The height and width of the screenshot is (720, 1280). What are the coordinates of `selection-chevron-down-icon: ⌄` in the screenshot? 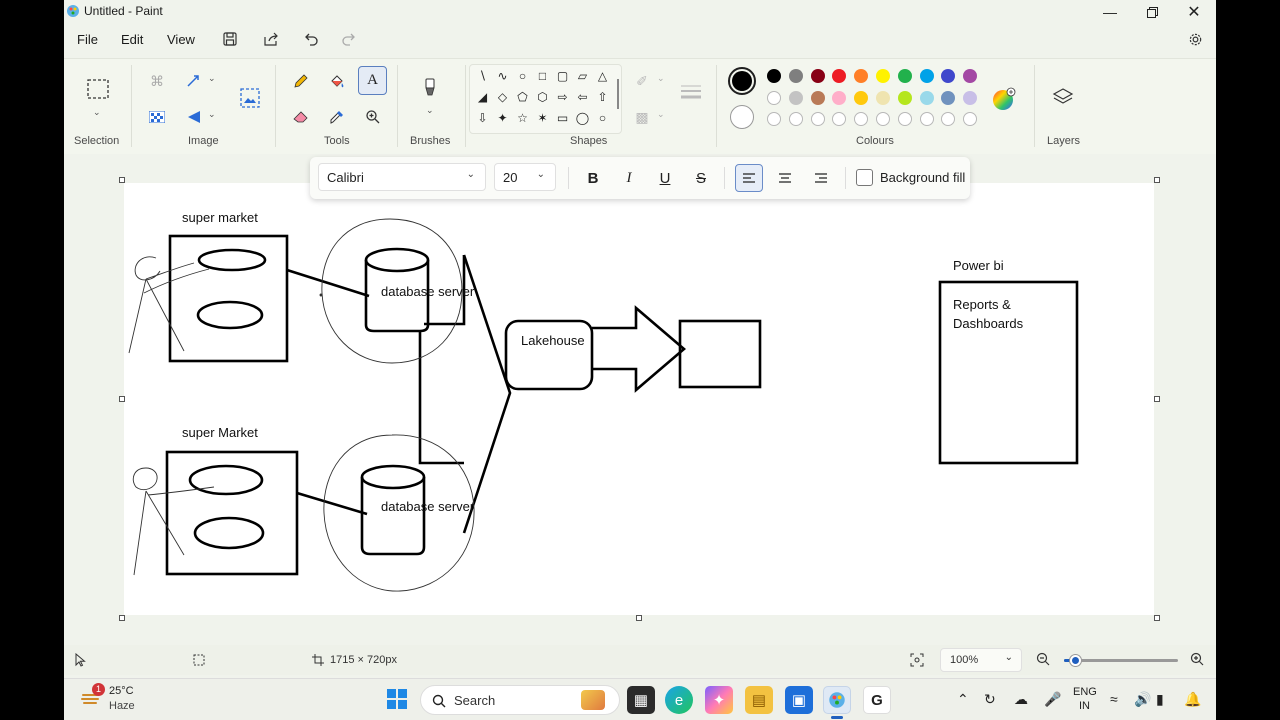 It's located at (97, 112).